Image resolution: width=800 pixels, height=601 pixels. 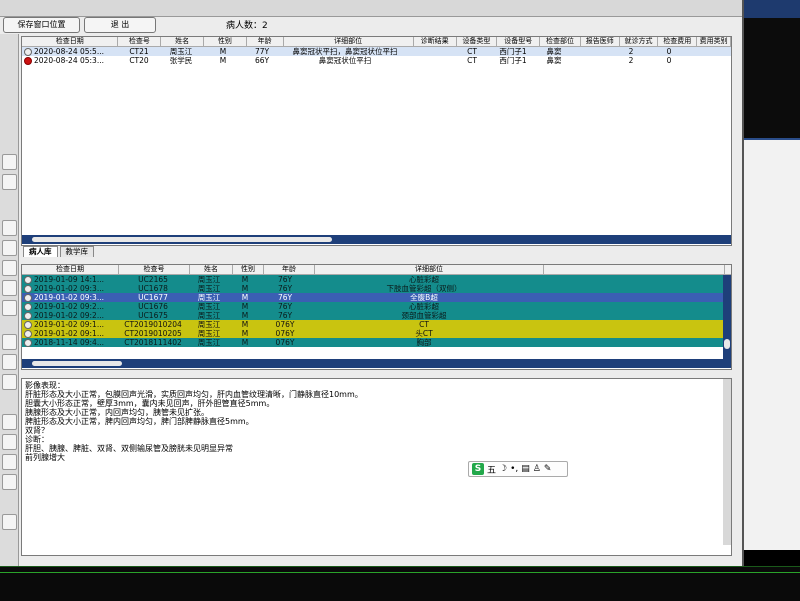 I want to click on ime-mode: 五, so click(x=491, y=469).